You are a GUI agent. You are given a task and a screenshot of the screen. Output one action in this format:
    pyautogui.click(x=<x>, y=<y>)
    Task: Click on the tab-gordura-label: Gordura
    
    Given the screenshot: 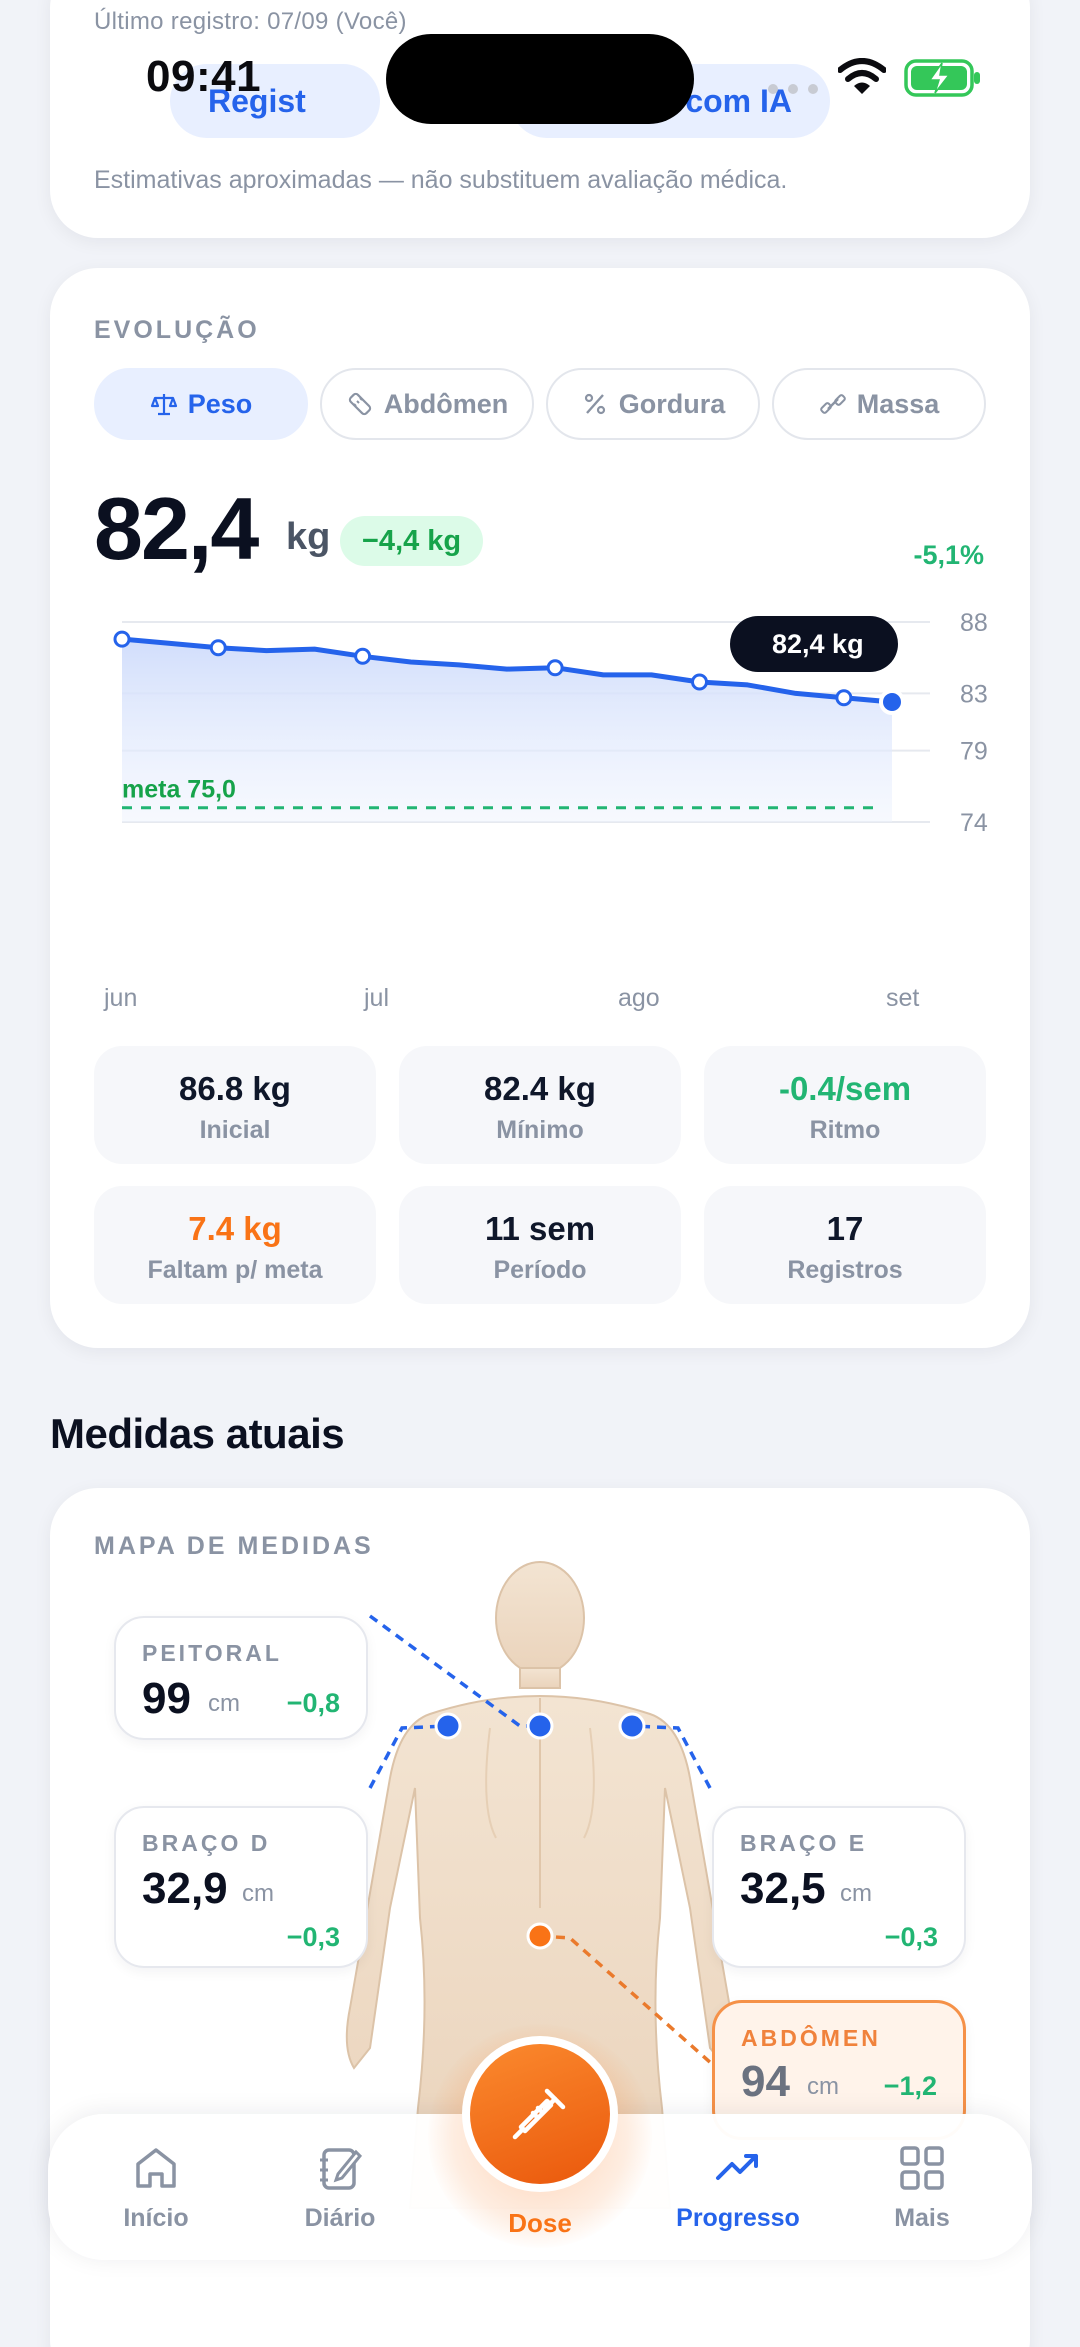 What is the action you would take?
    pyautogui.click(x=672, y=403)
    